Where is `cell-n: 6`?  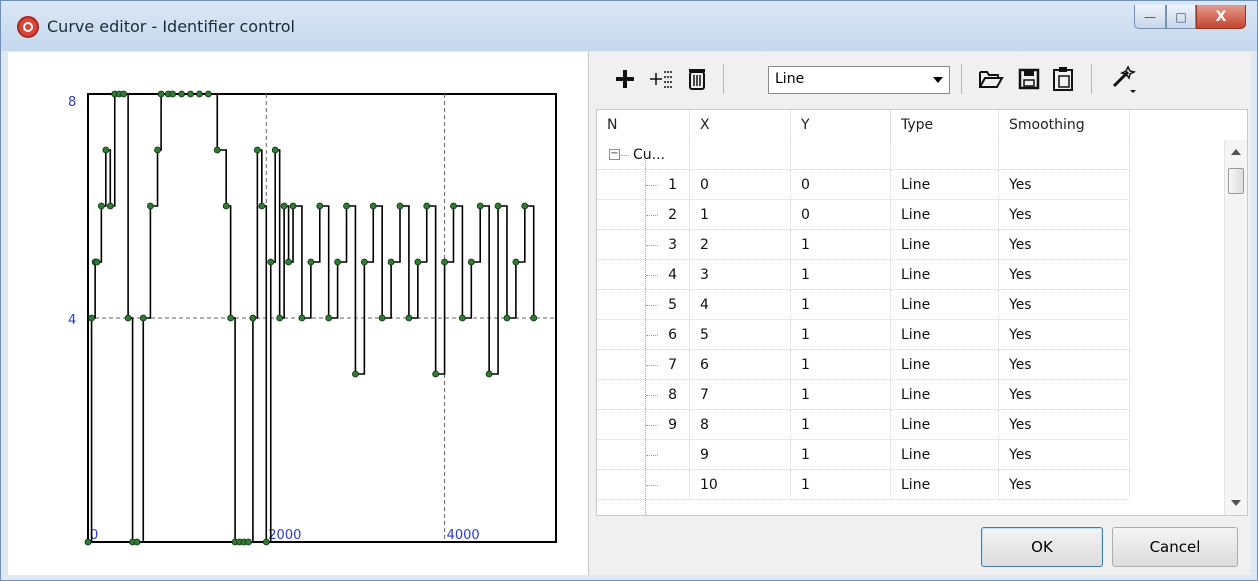 cell-n: 6 is located at coordinates (643, 335).